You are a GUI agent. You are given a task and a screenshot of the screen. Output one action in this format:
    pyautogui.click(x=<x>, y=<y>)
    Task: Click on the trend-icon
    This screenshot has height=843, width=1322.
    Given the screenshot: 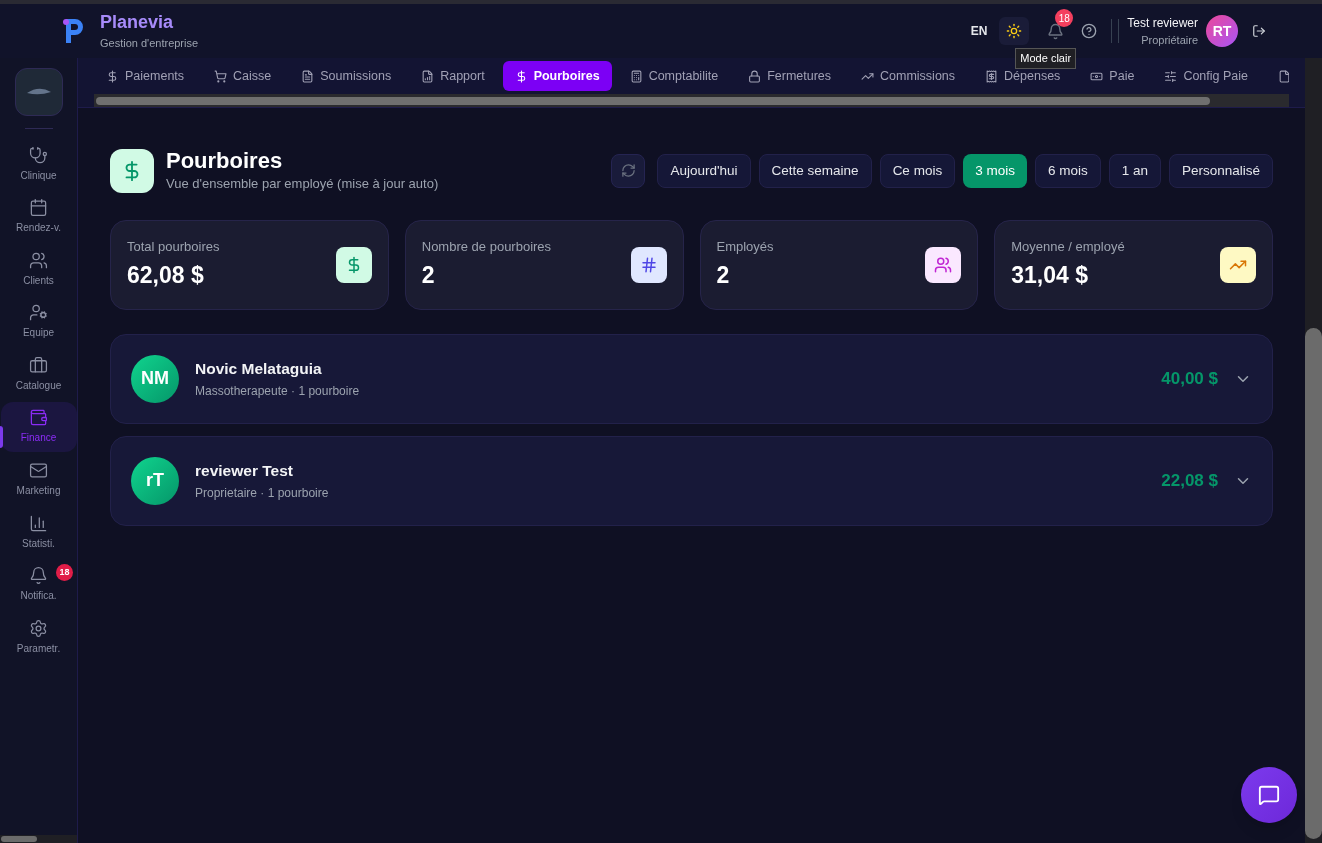 What is the action you would take?
    pyautogui.click(x=1238, y=264)
    